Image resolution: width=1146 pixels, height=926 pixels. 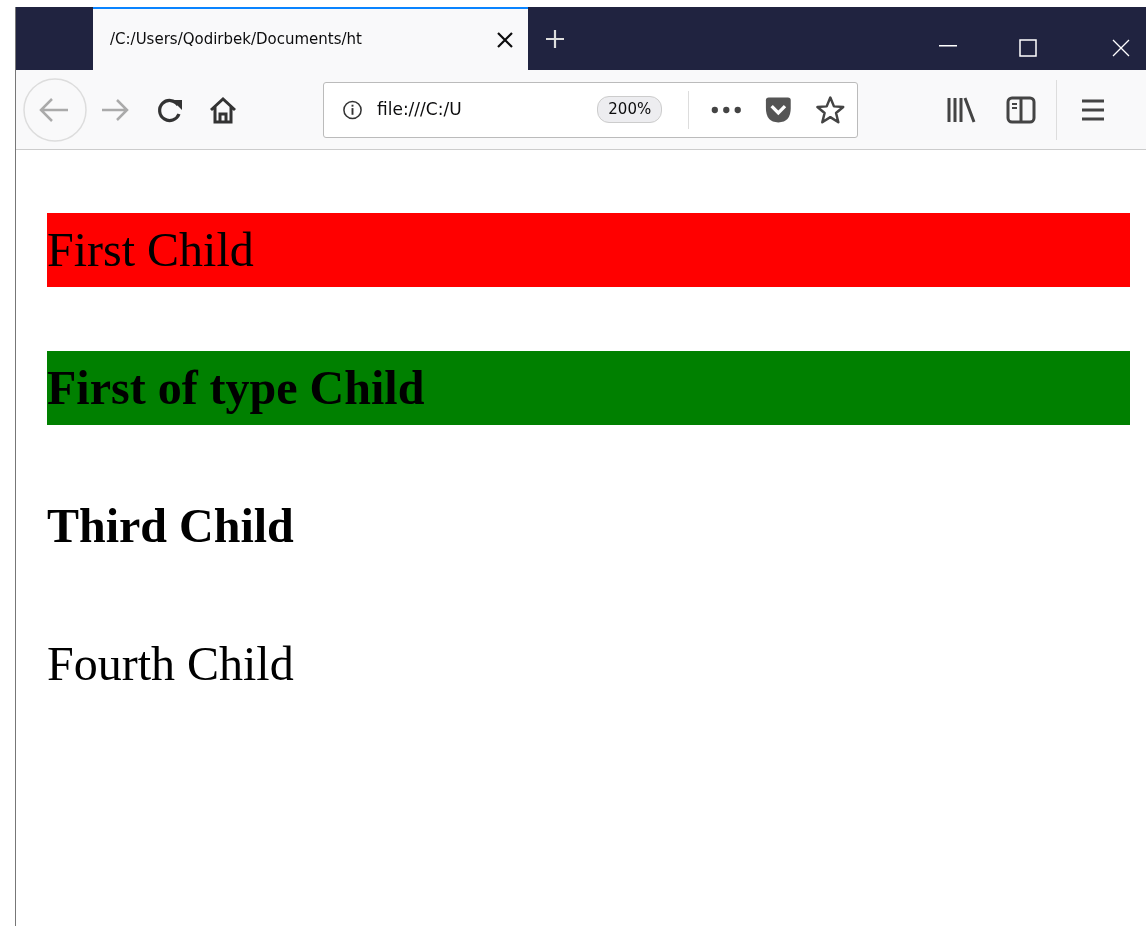 What do you see at coordinates (420, 109) in the screenshot?
I see `url-text: file:///C:/U` at bounding box center [420, 109].